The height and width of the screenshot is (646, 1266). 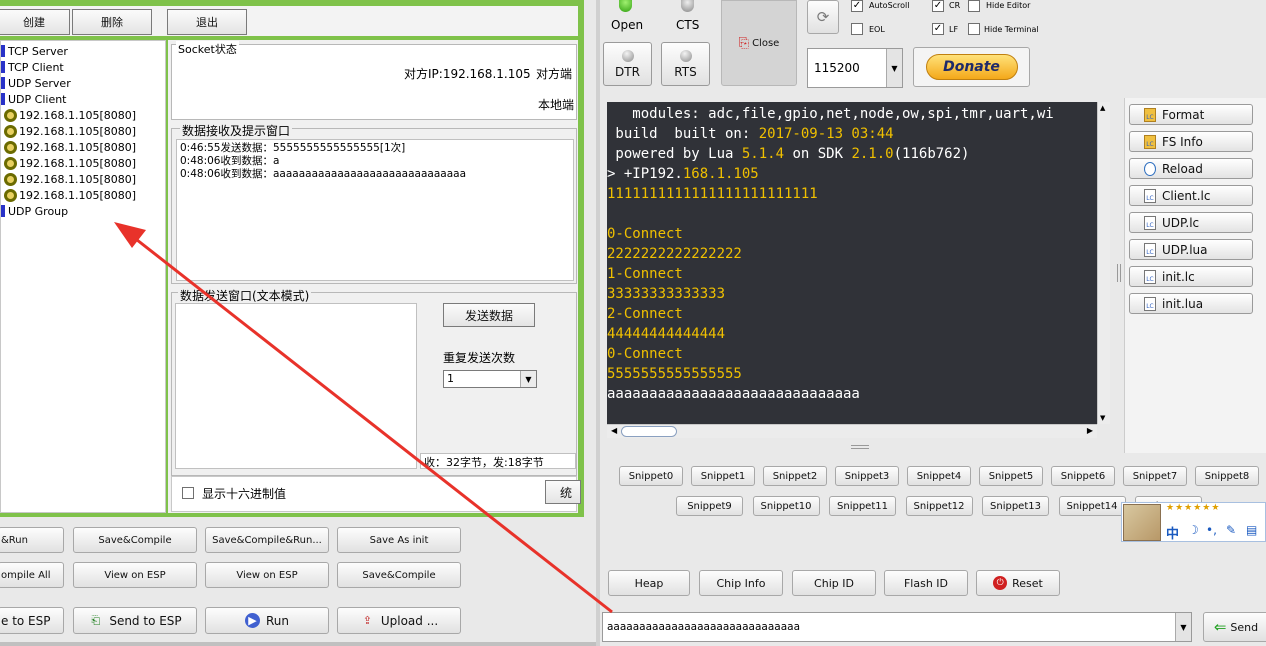 I want to click on hex-checkbox, so click(x=188, y=493).